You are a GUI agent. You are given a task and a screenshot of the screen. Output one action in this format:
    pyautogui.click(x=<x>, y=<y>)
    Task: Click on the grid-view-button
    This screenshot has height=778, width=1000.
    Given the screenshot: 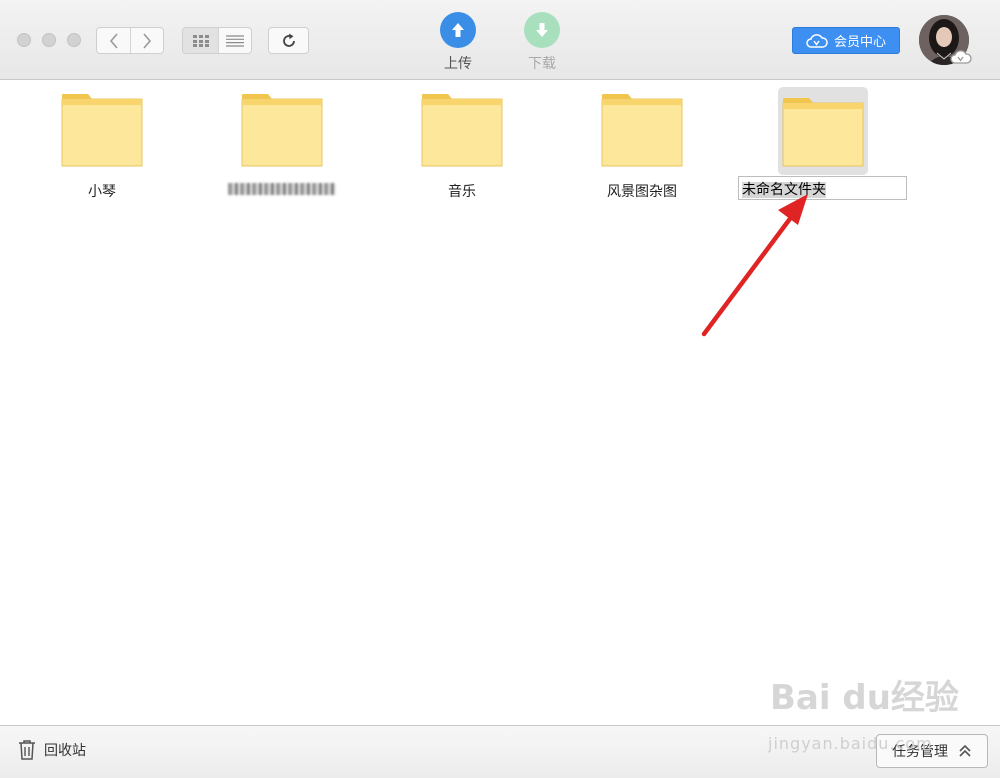 What is the action you would take?
    pyautogui.click(x=200, y=40)
    